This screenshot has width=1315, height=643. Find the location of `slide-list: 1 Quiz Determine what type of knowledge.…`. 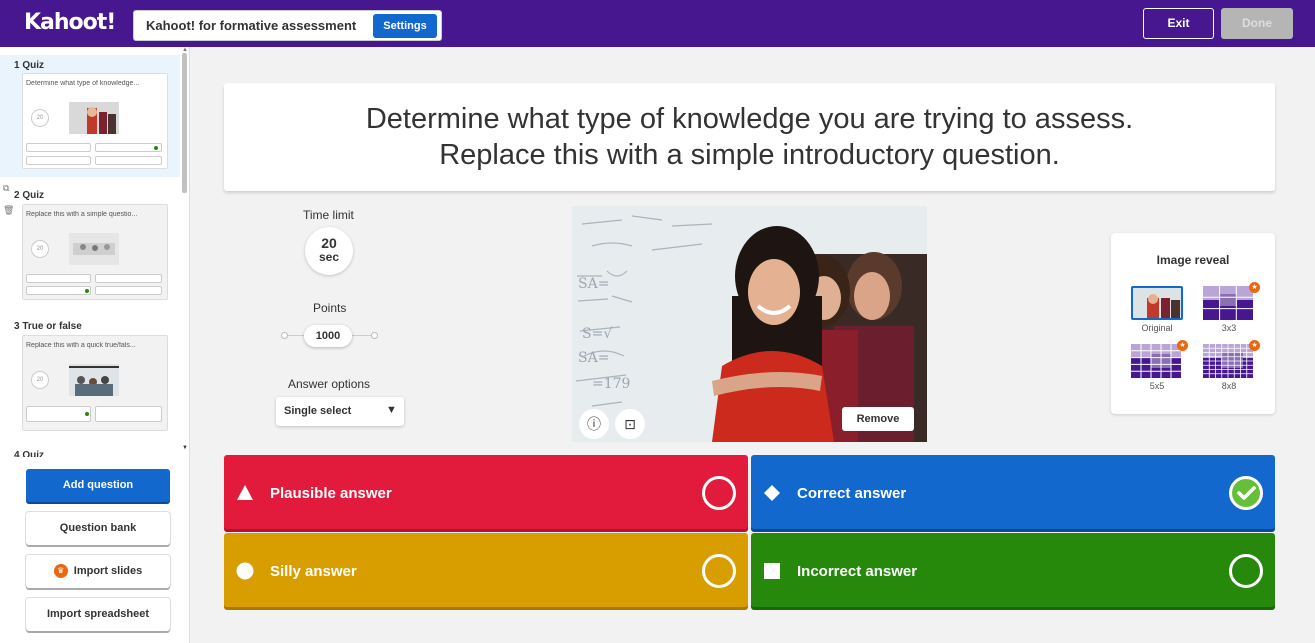

slide-list: 1 Quiz Determine what type of knowledge.… is located at coordinates (95, 252).